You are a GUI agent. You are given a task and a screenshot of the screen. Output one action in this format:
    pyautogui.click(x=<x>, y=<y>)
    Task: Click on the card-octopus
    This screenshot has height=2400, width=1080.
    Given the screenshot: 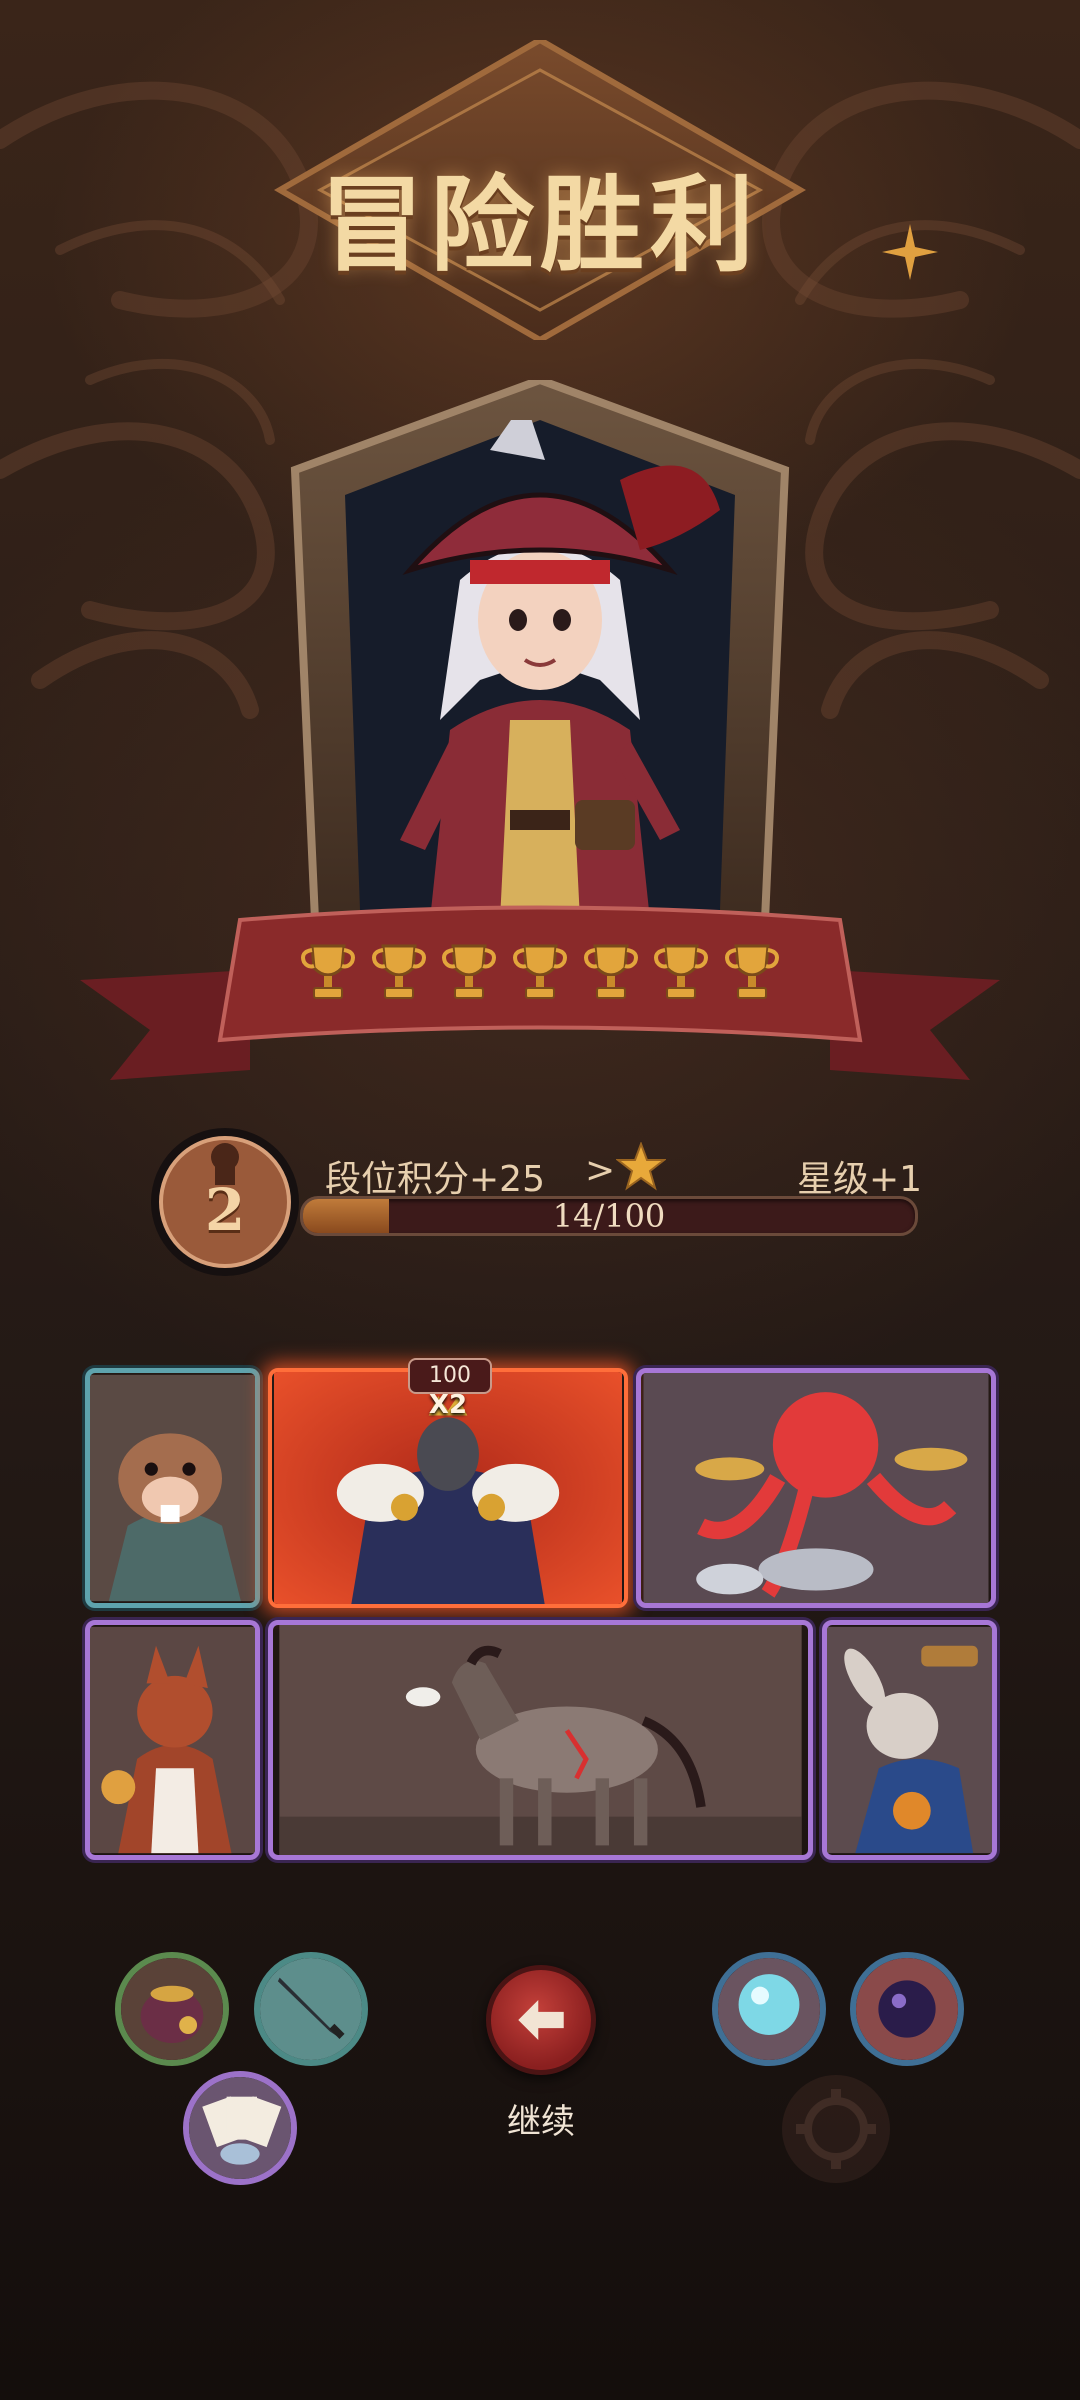 What is the action you would take?
    pyautogui.click(x=816, y=1488)
    